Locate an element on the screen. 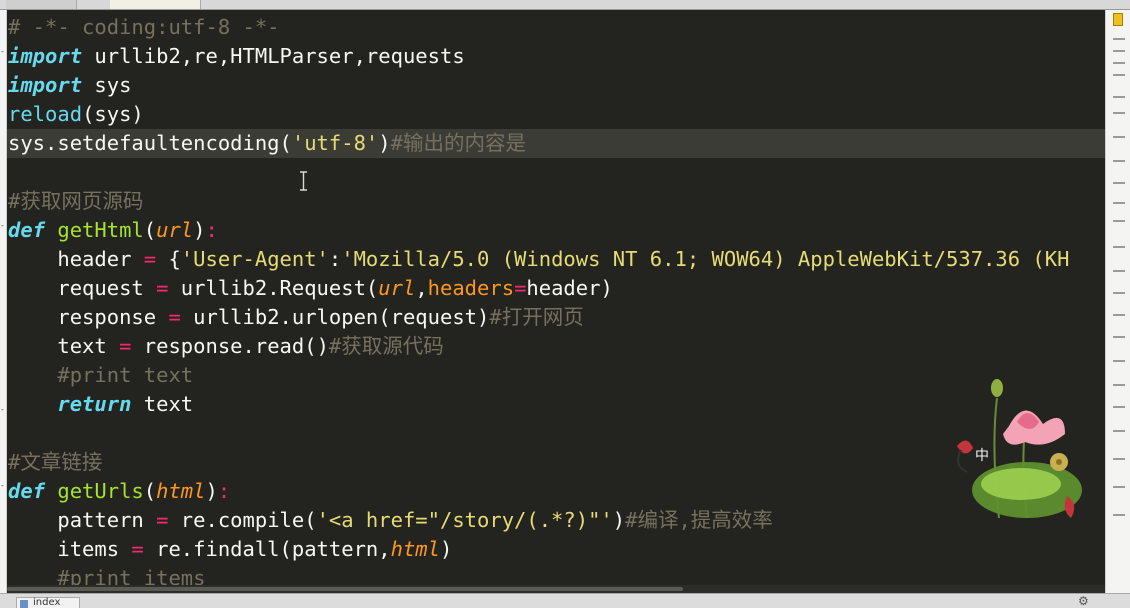 This screenshot has height=608, width=1130. code-line: #print text is located at coordinates (101, 375).